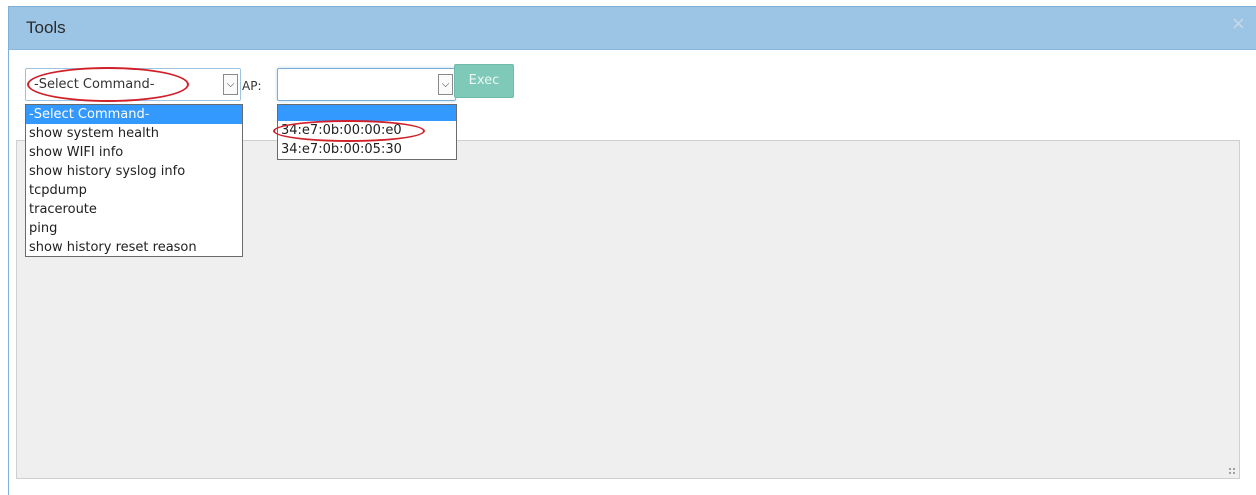 This screenshot has height=495, width=1256. What do you see at coordinates (46, 27) in the screenshot?
I see `dialog-title: Tools` at bounding box center [46, 27].